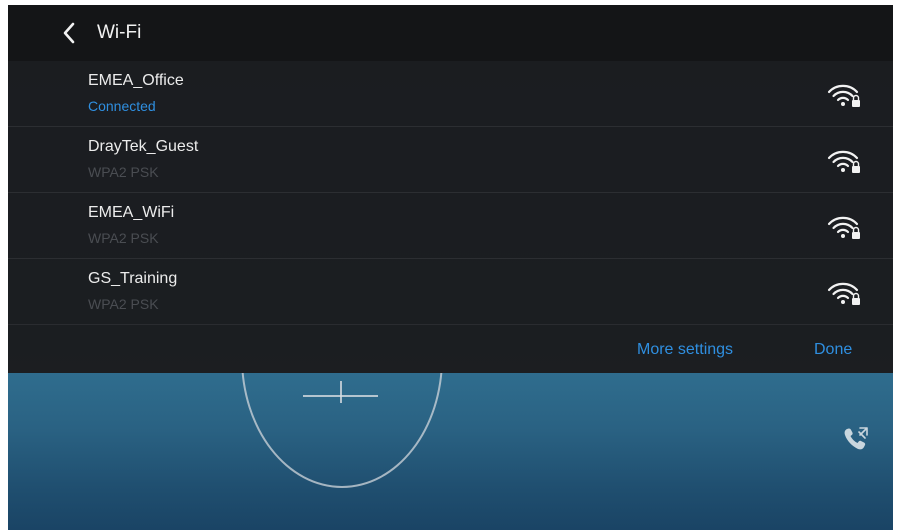 Image resolution: width=901 pixels, height=531 pixels. I want to click on add-icon-stem, so click(341, 392).